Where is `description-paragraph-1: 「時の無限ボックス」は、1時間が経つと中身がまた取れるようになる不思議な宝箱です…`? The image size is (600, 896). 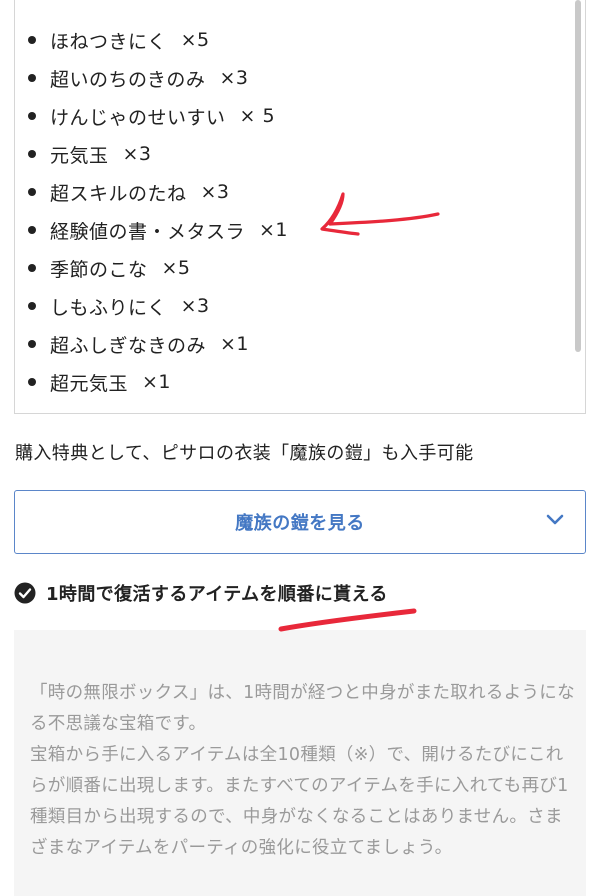
description-paragraph-1: 「時の無限ボックス」は、1時間が経つと中身がまた取れるようになる不思議な宝箱です… is located at coordinates (302, 708).